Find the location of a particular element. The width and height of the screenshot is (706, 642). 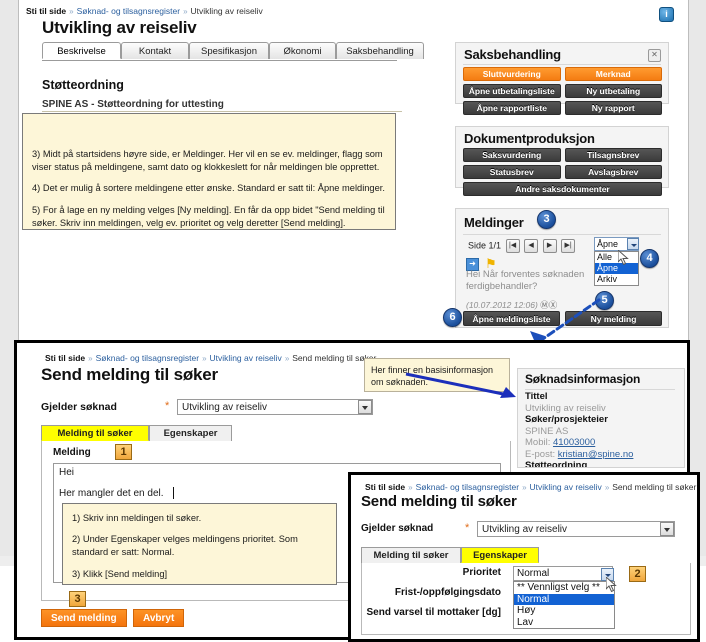

panel-saksbehandling-title: Saksbehandling is located at coordinates (512, 54).